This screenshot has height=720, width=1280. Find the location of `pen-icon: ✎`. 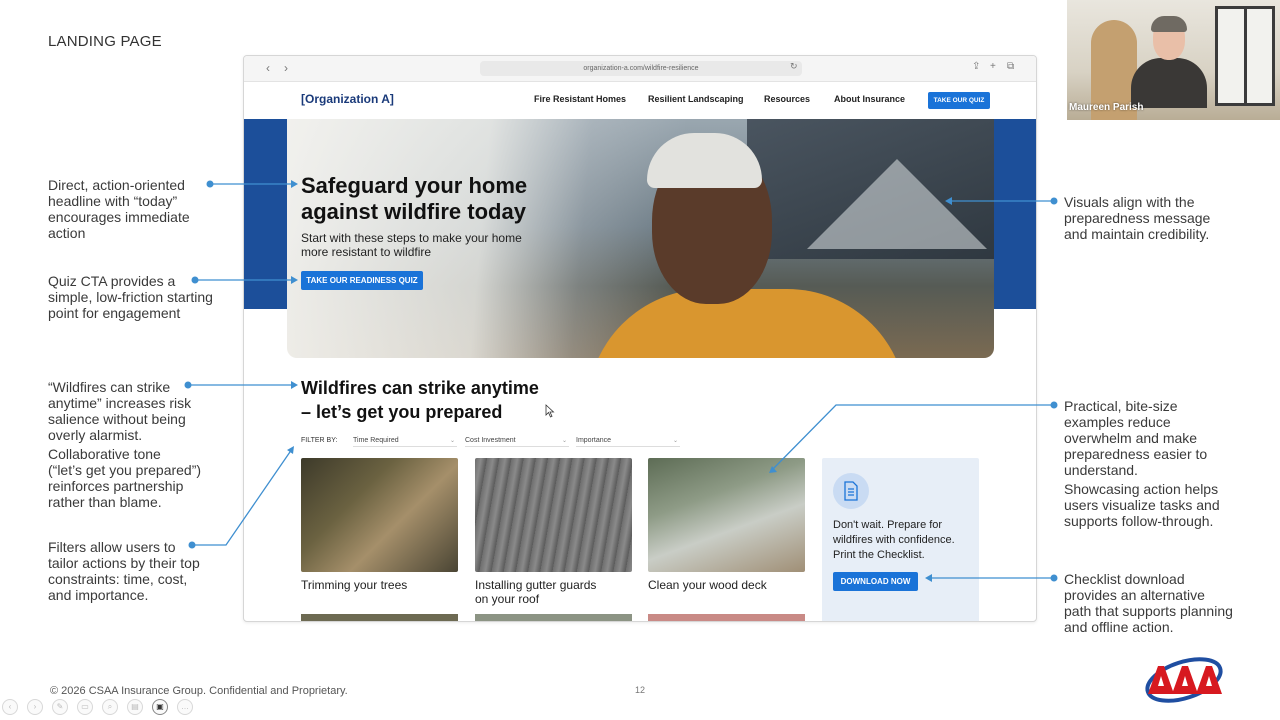

pen-icon: ✎ is located at coordinates (60, 707).